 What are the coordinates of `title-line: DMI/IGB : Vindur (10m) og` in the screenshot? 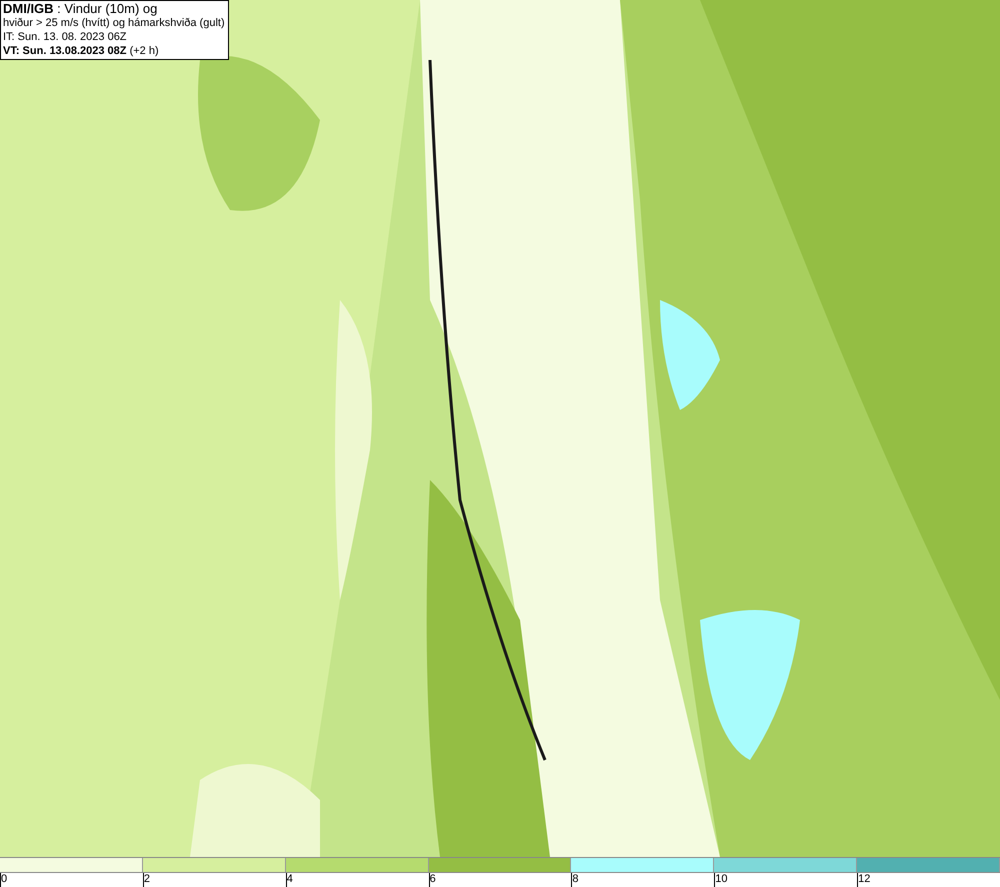 It's located at (80, 9).